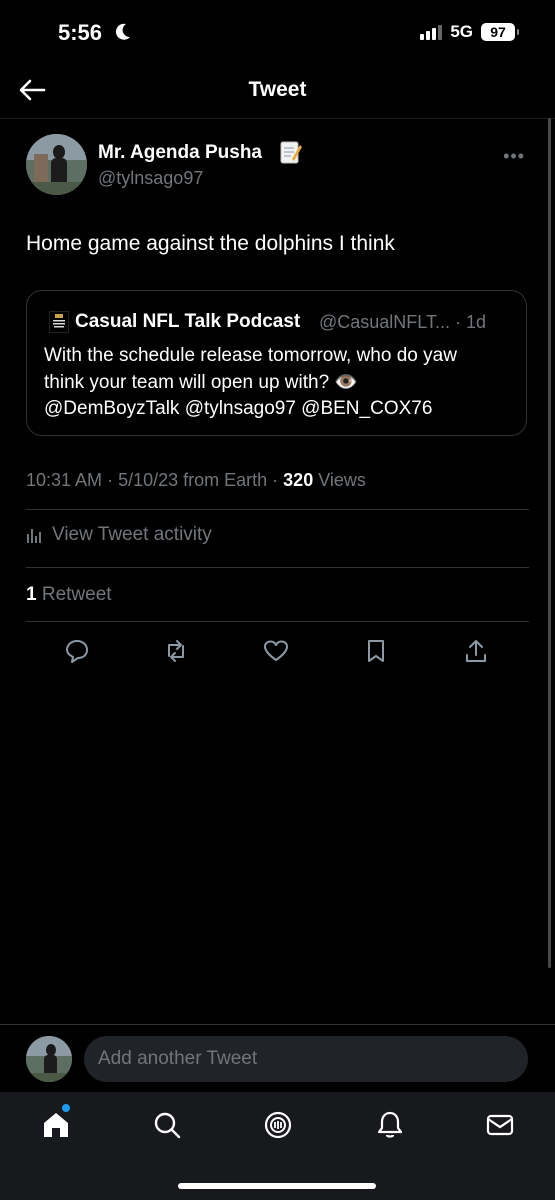  Describe the element at coordinates (514, 156) in the screenshot. I see `more-icon: •••` at that location.